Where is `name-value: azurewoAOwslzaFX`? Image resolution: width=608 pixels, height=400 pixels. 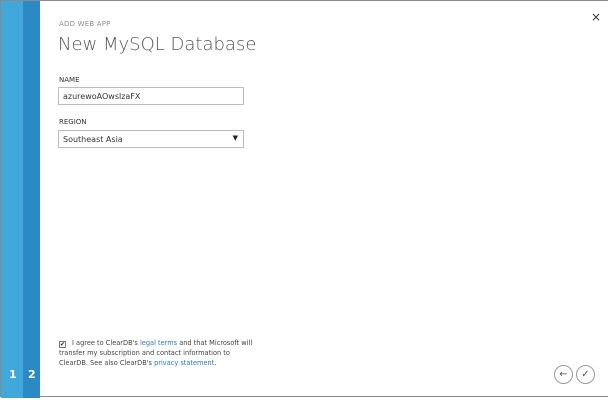
name-value: azurewoAOwslzaFX is located at coordinates (102, 96).